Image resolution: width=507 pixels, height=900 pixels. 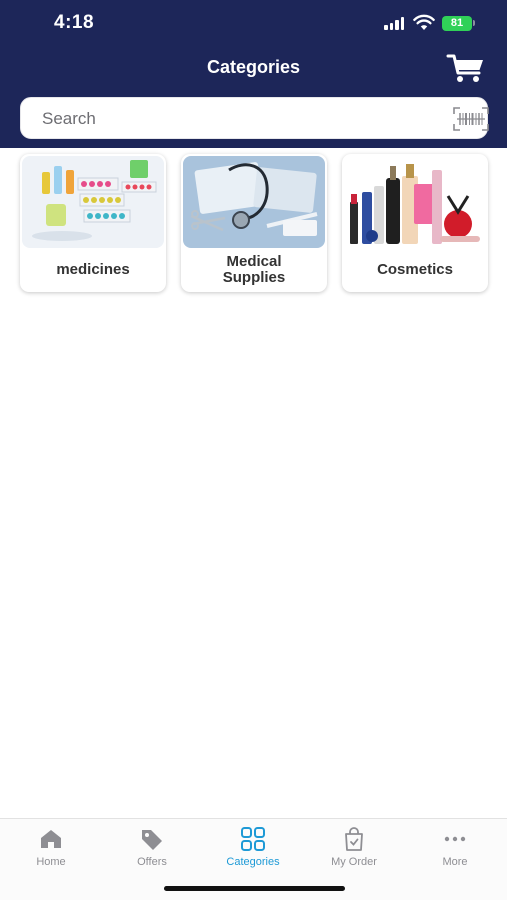 What do you see at coordinates (254, 888) in the screenshot?
I see `home-indicator` at bounding box center [254, 888].